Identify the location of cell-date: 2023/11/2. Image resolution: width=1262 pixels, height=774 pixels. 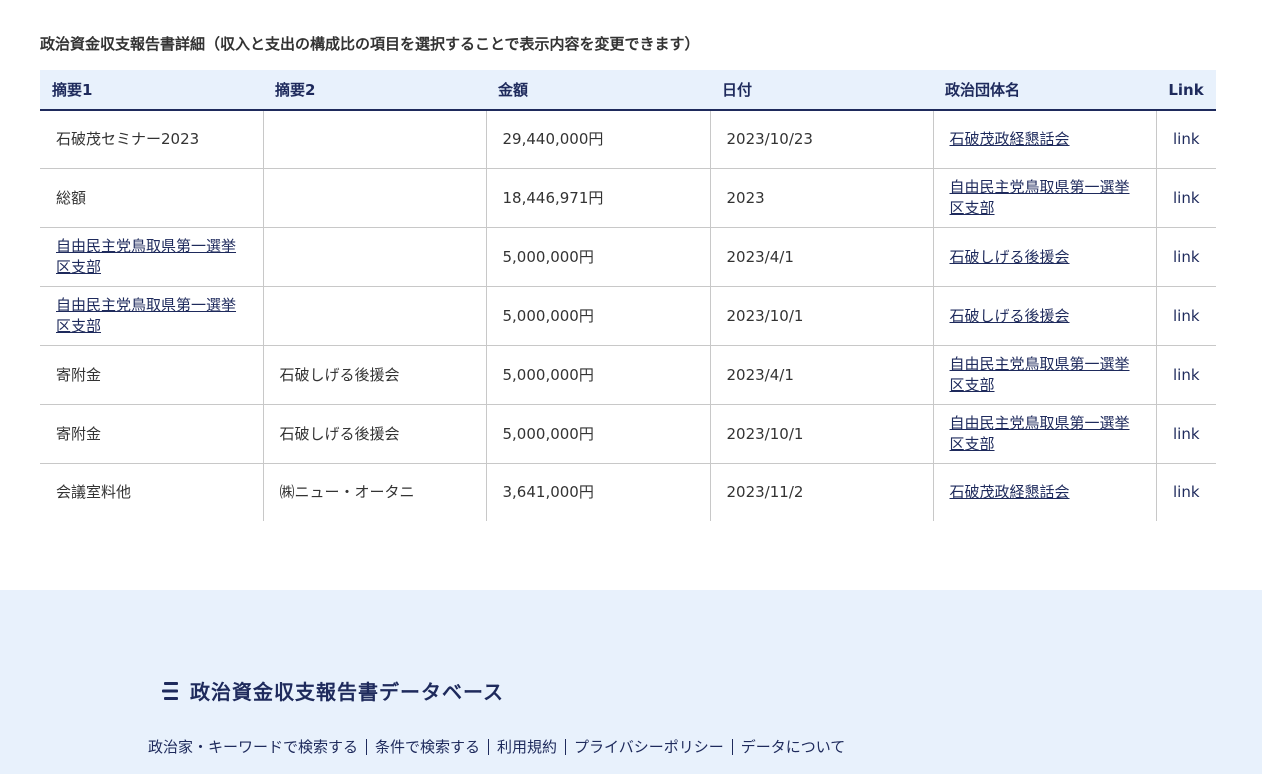
(822, 492).